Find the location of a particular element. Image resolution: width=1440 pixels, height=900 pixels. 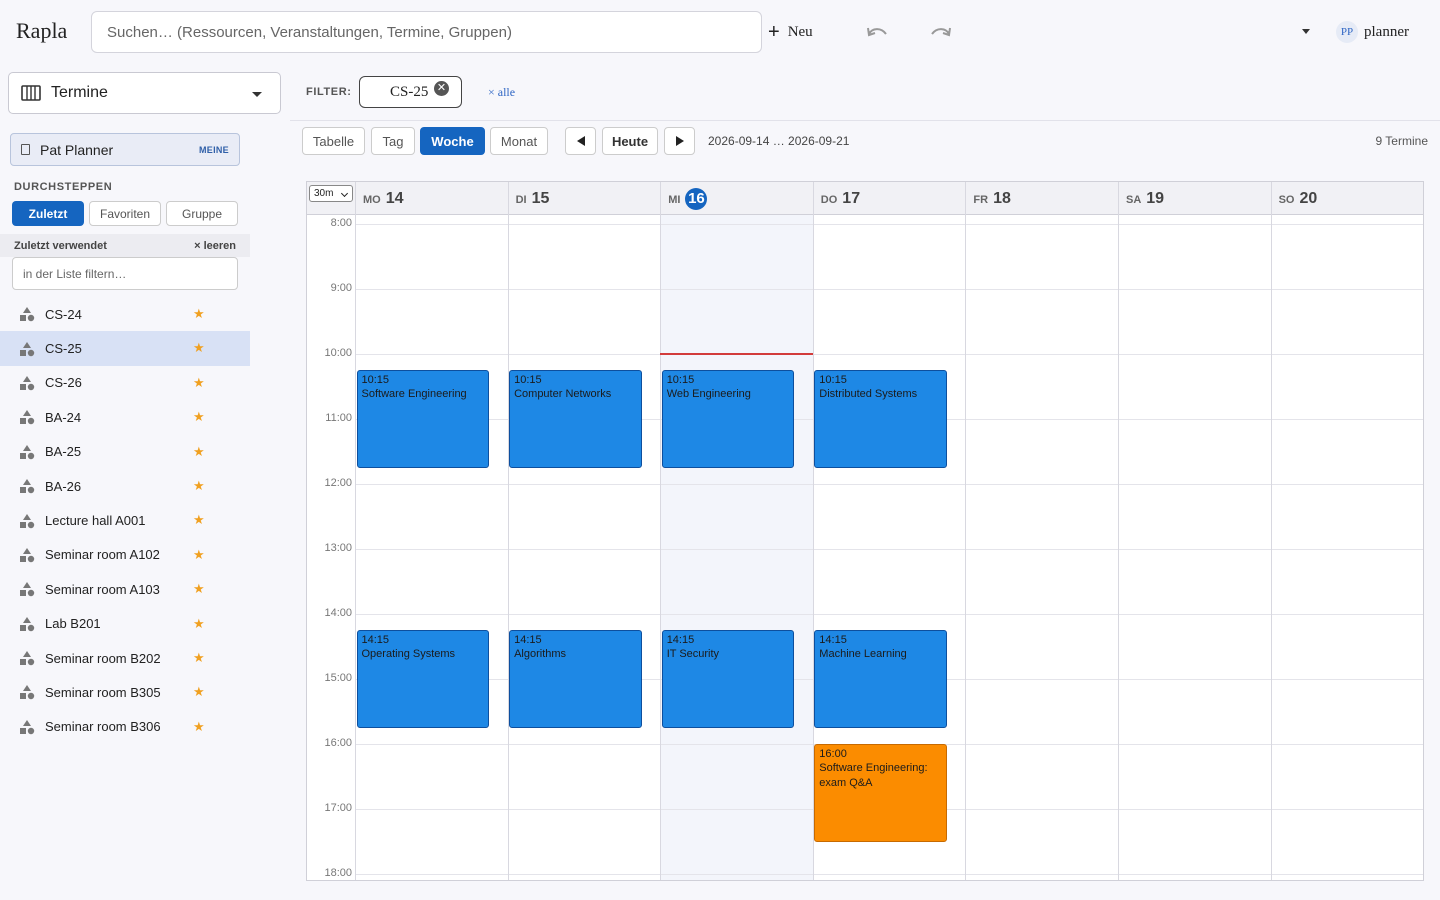

prev-button is located at coordinates (580, 141).